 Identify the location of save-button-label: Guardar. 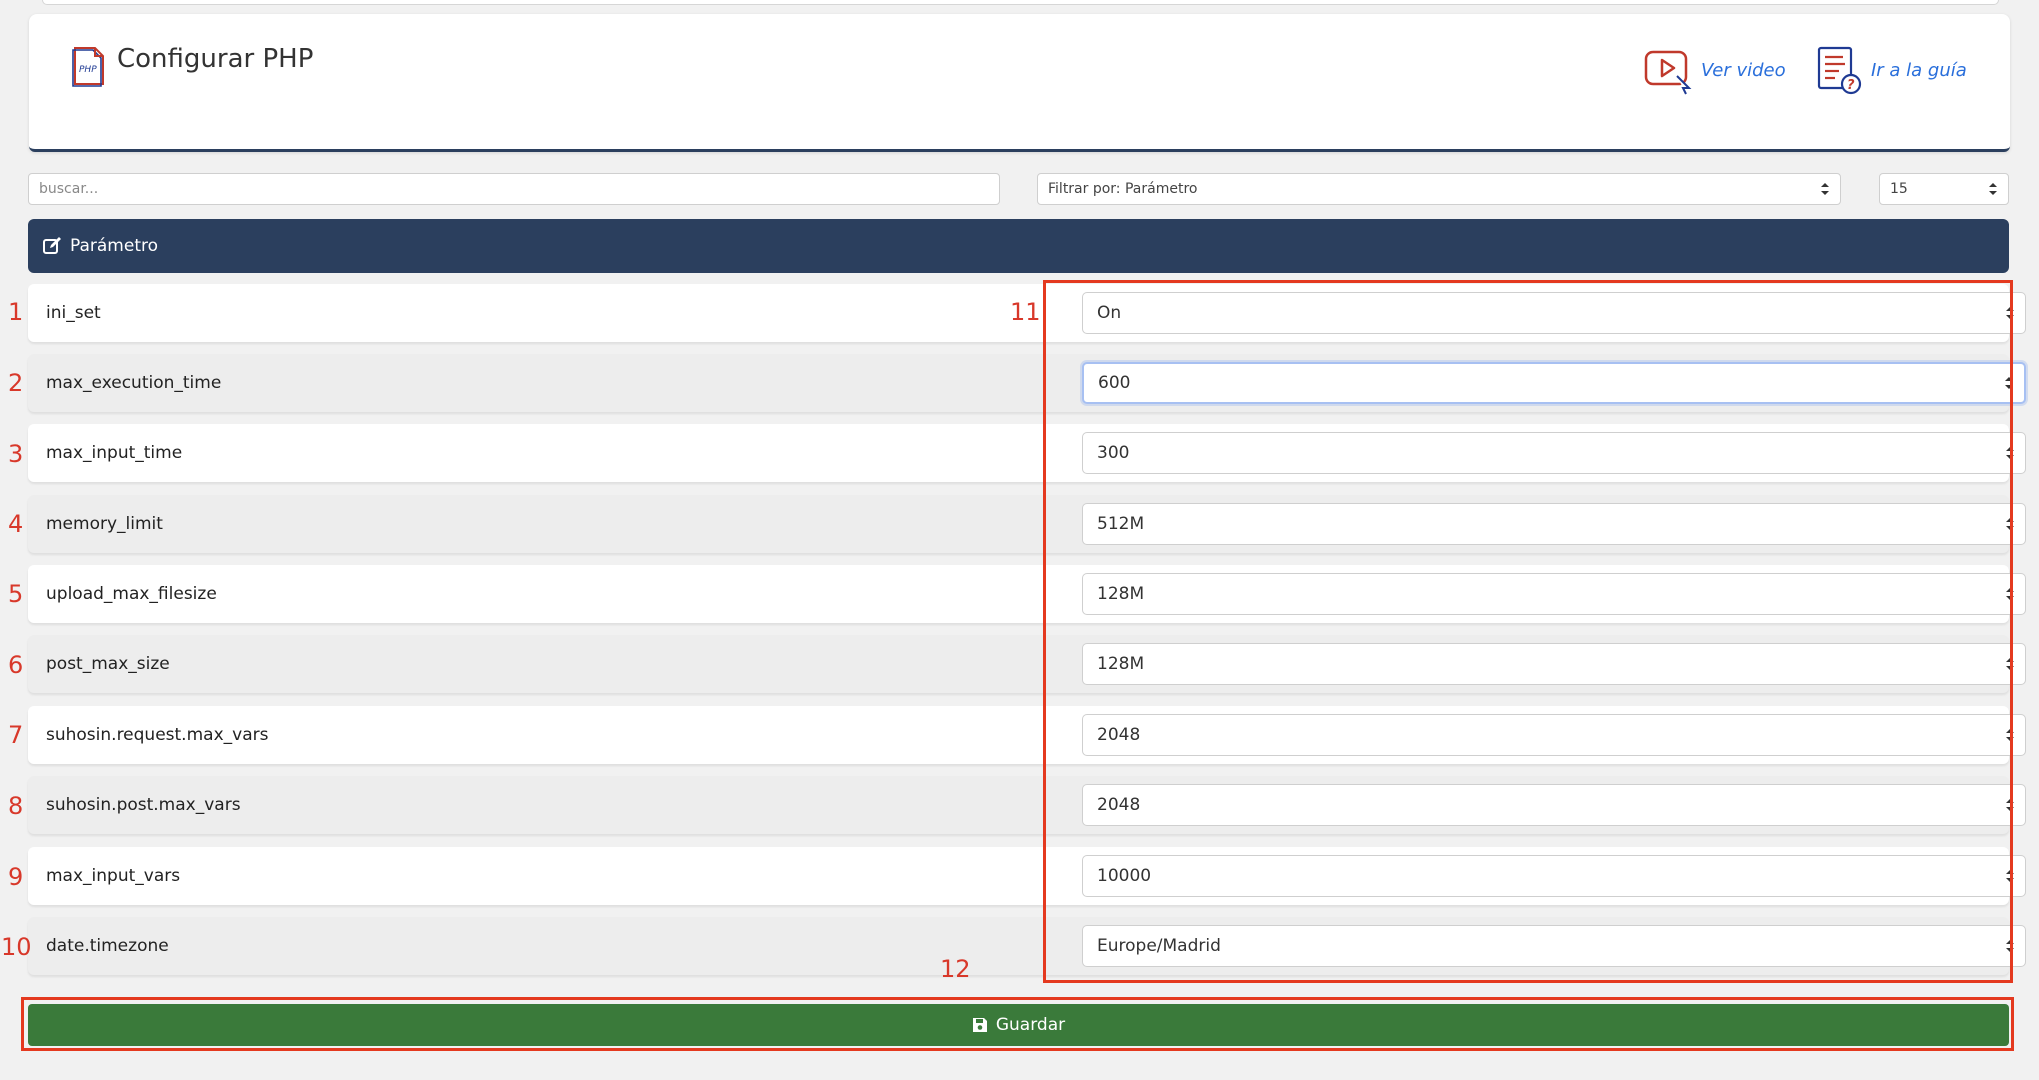
(1030, 1025).